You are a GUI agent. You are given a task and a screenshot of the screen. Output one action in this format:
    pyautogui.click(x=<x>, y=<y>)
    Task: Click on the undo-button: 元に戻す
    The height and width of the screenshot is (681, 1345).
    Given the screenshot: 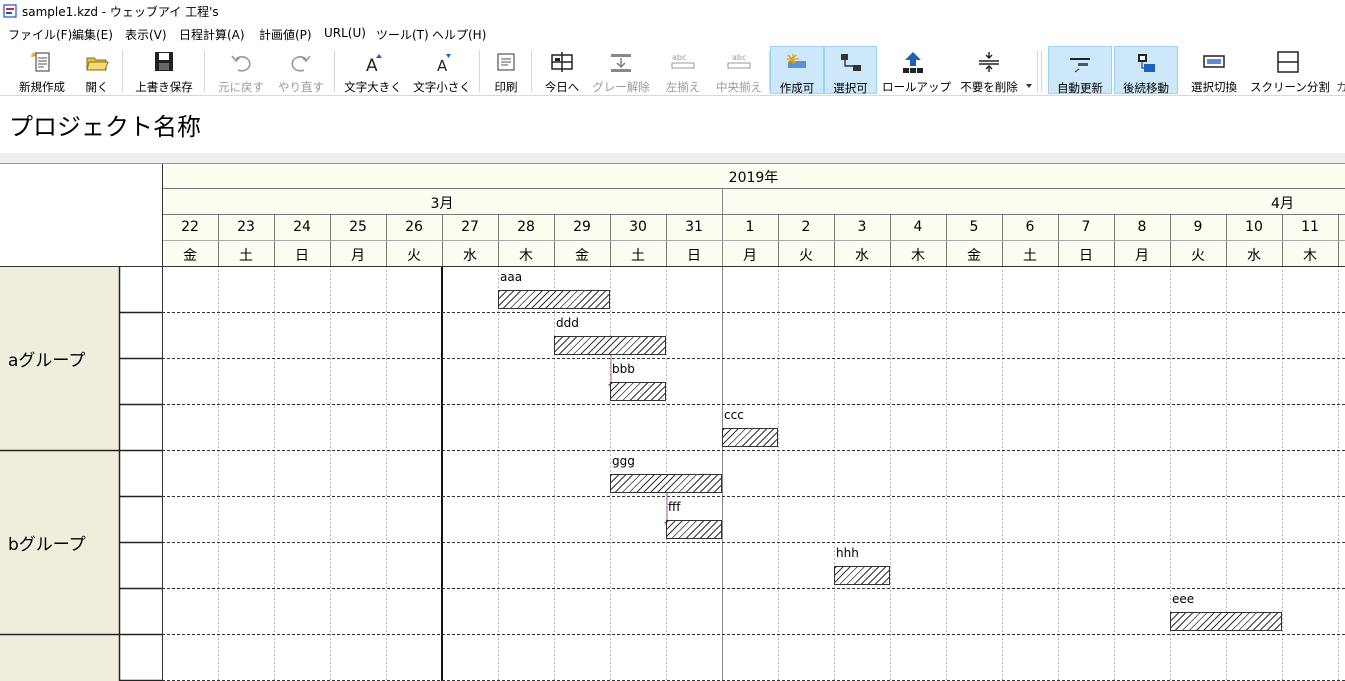 What is the action you would take?
    pyautogui.click(x=241, y=70)
    